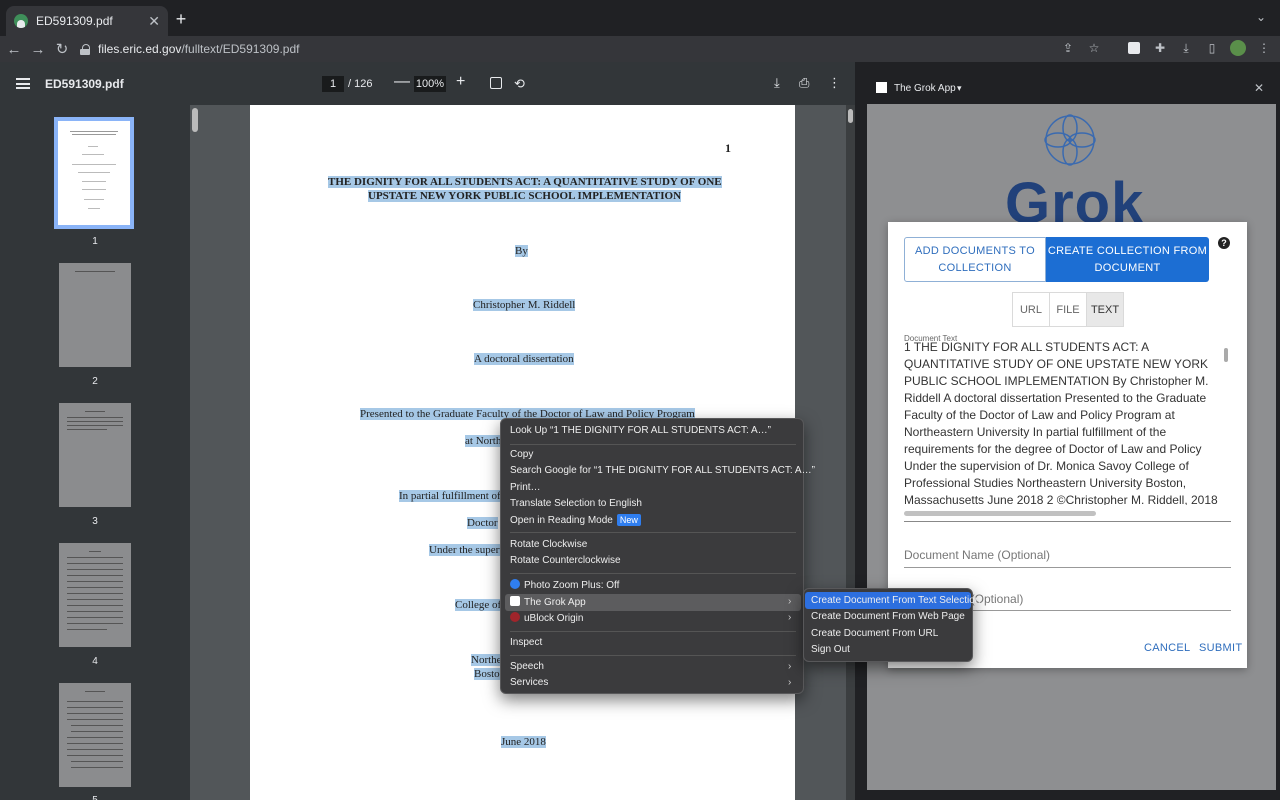 The height and width of the screenshot is (800, 1280). I want to click on doc-doctor: Doctor, so click(482, 523).